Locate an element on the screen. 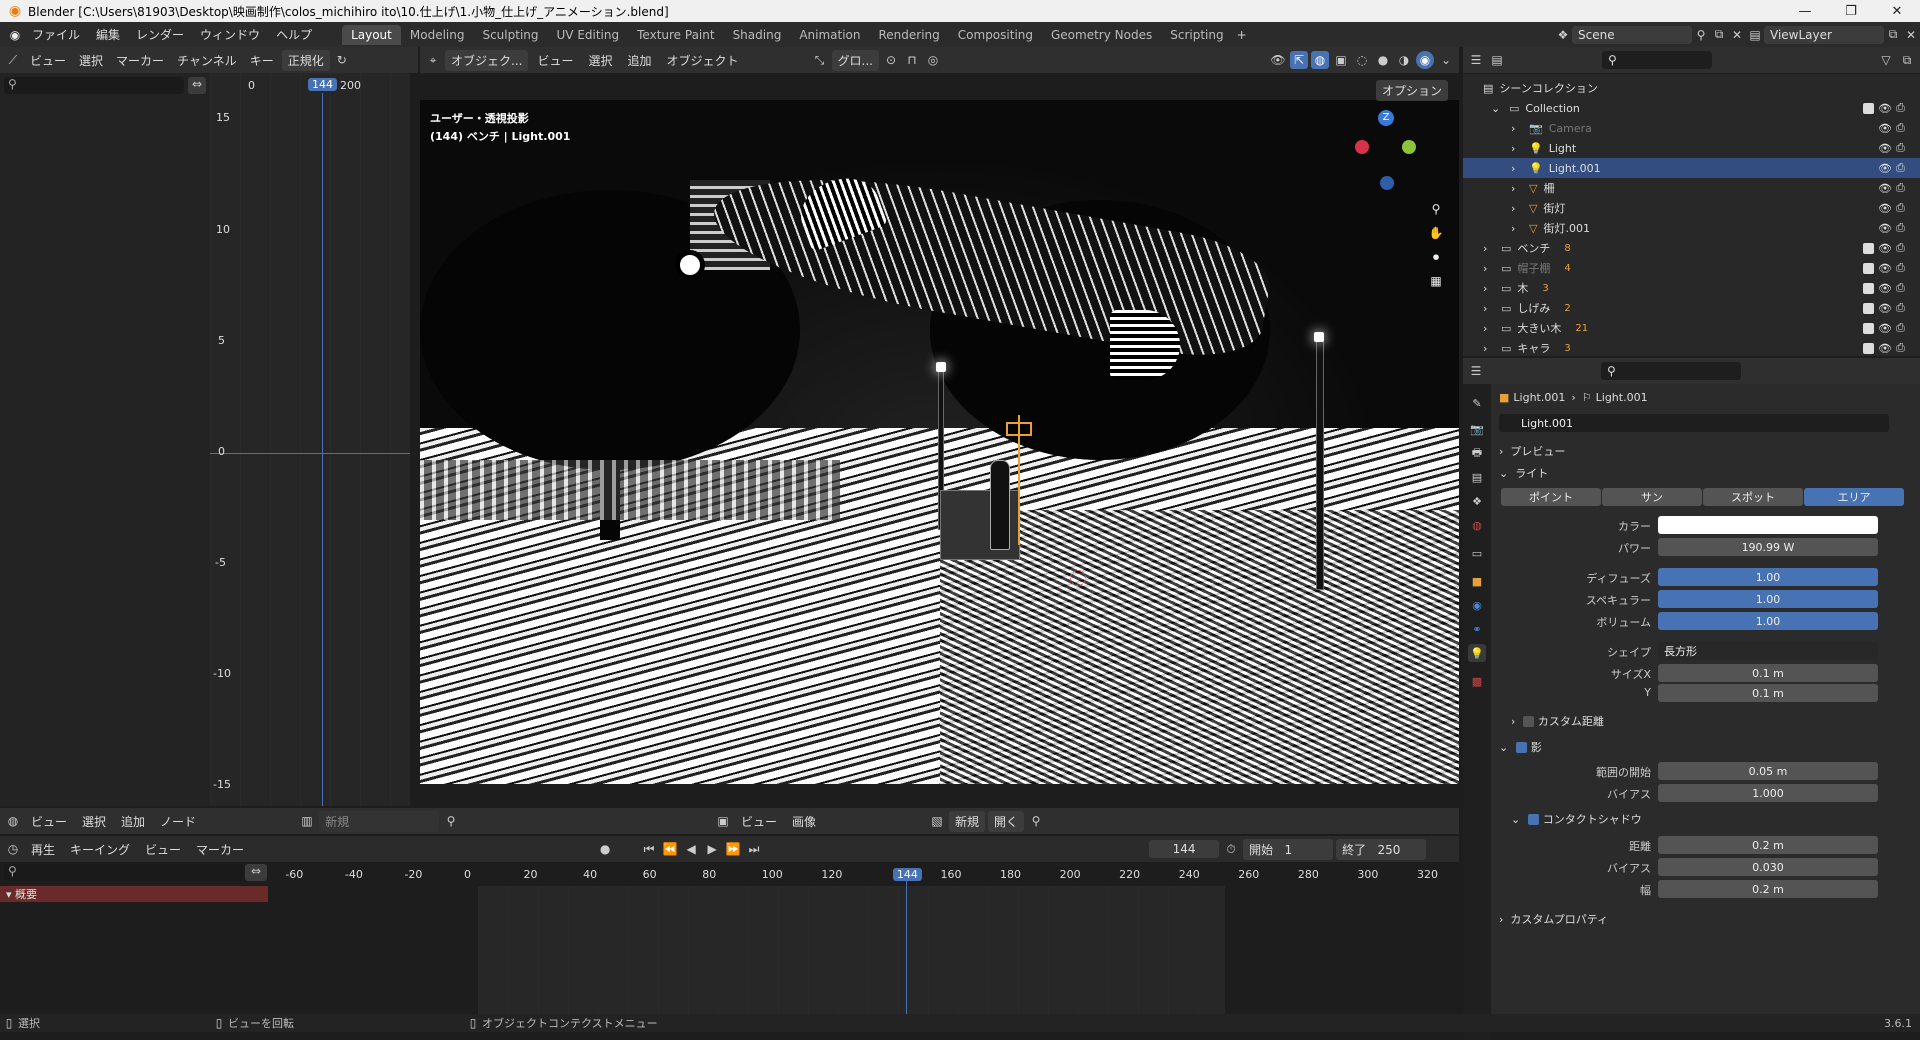 This screenshot has width=1920, height=1040. visibility-icon: 👁 is located at coordinates (1278, 60).